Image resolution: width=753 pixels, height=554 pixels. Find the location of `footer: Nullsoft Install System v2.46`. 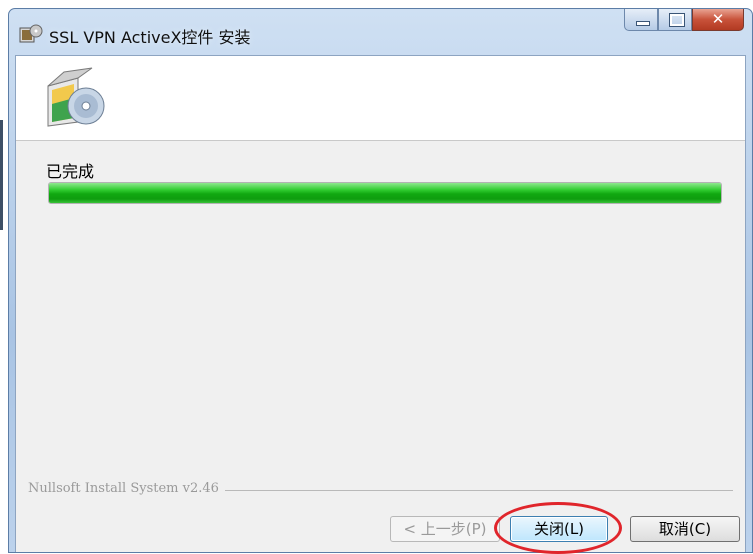

footer: Nullsoft Install System v2.46 is located at coordinates (380, 491).